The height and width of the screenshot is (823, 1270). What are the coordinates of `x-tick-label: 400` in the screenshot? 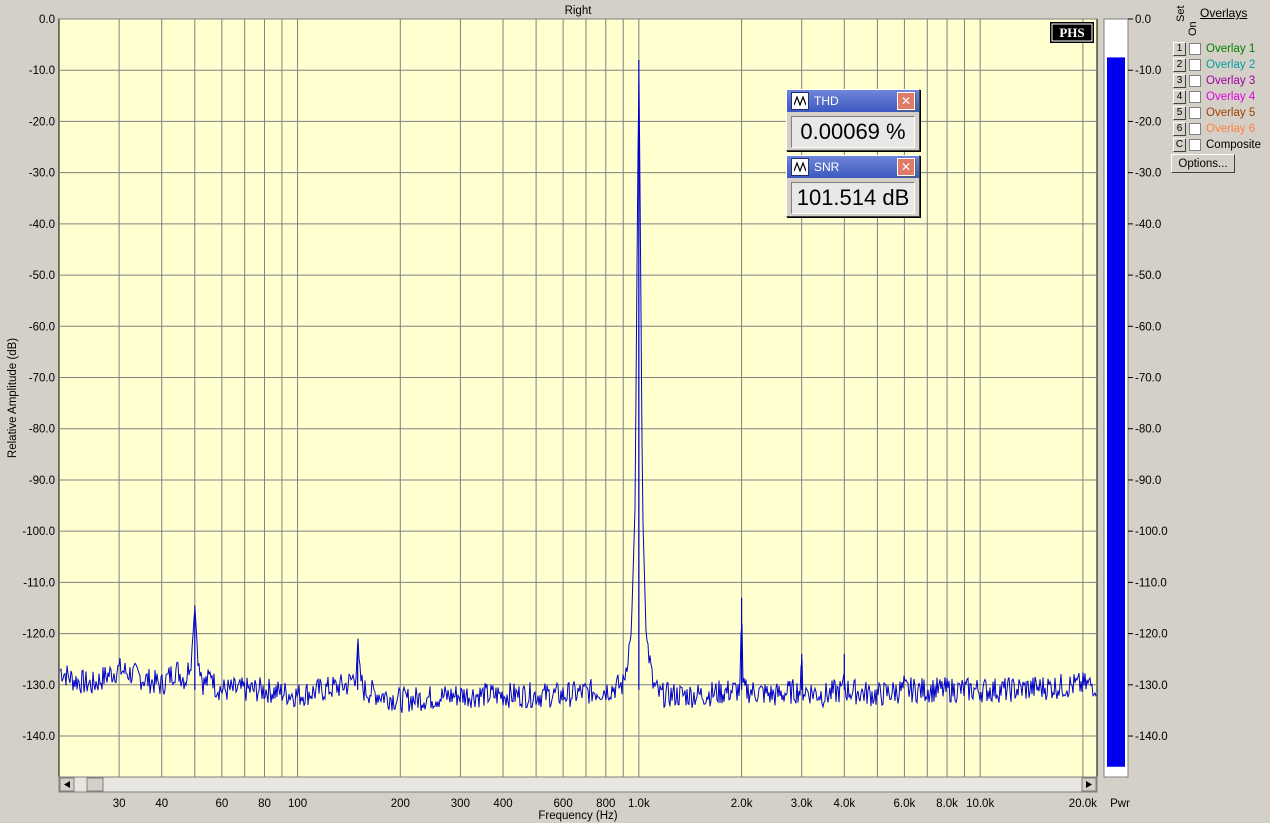 It's located at (502, 804).